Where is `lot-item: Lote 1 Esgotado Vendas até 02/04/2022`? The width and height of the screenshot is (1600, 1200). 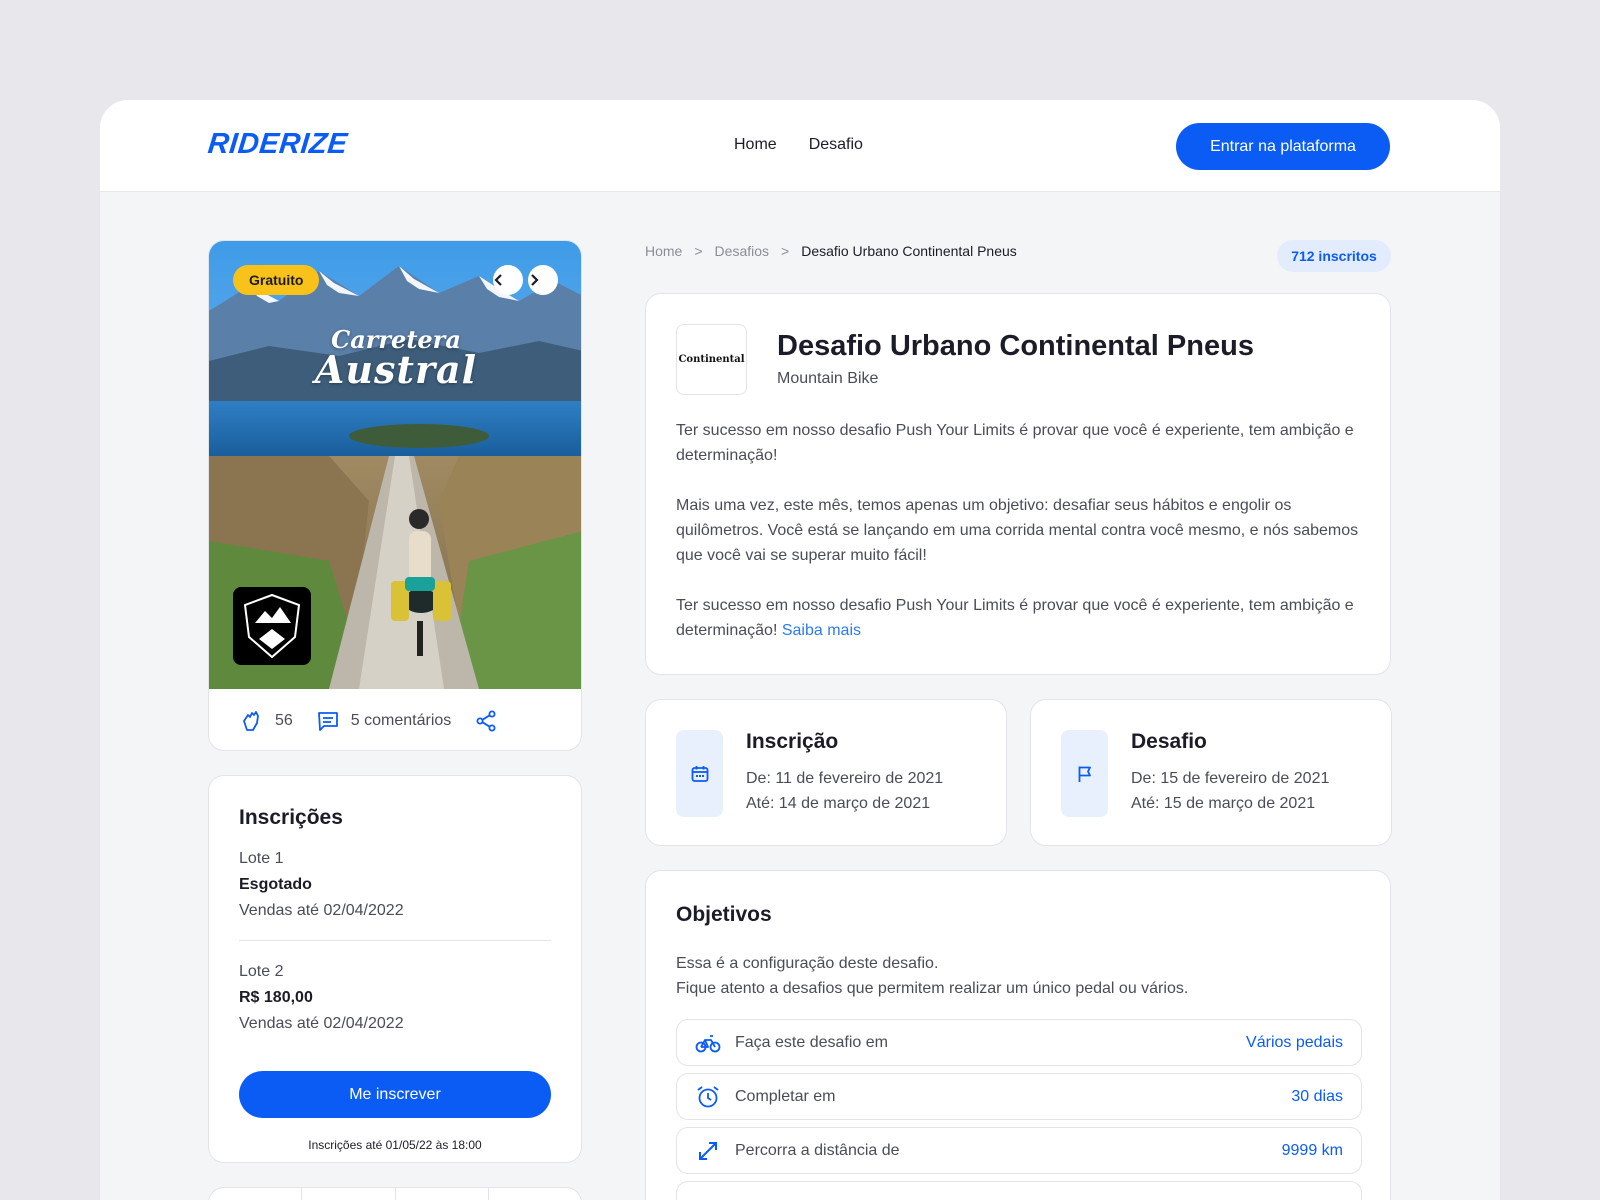
lot-item: Lote 1 Esgotado Vendas até 02/04/2022 is located at coordinates (395, 885).